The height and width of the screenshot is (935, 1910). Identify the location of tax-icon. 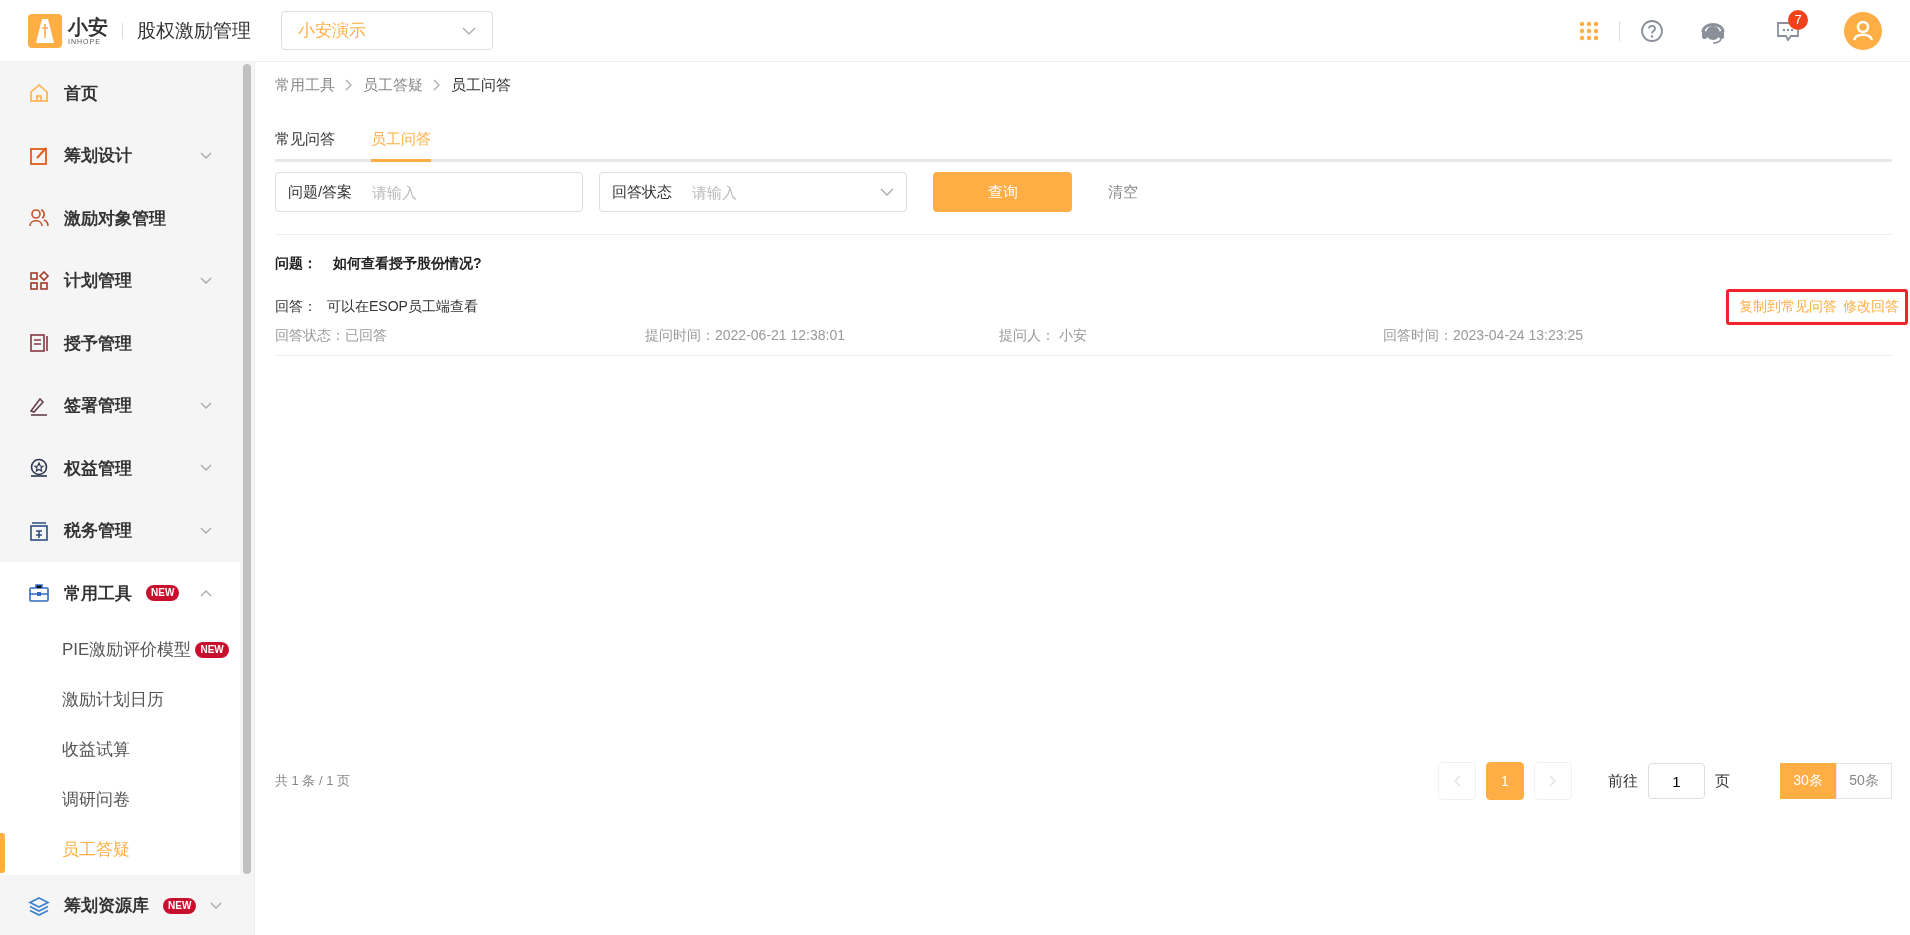
(39, 530).